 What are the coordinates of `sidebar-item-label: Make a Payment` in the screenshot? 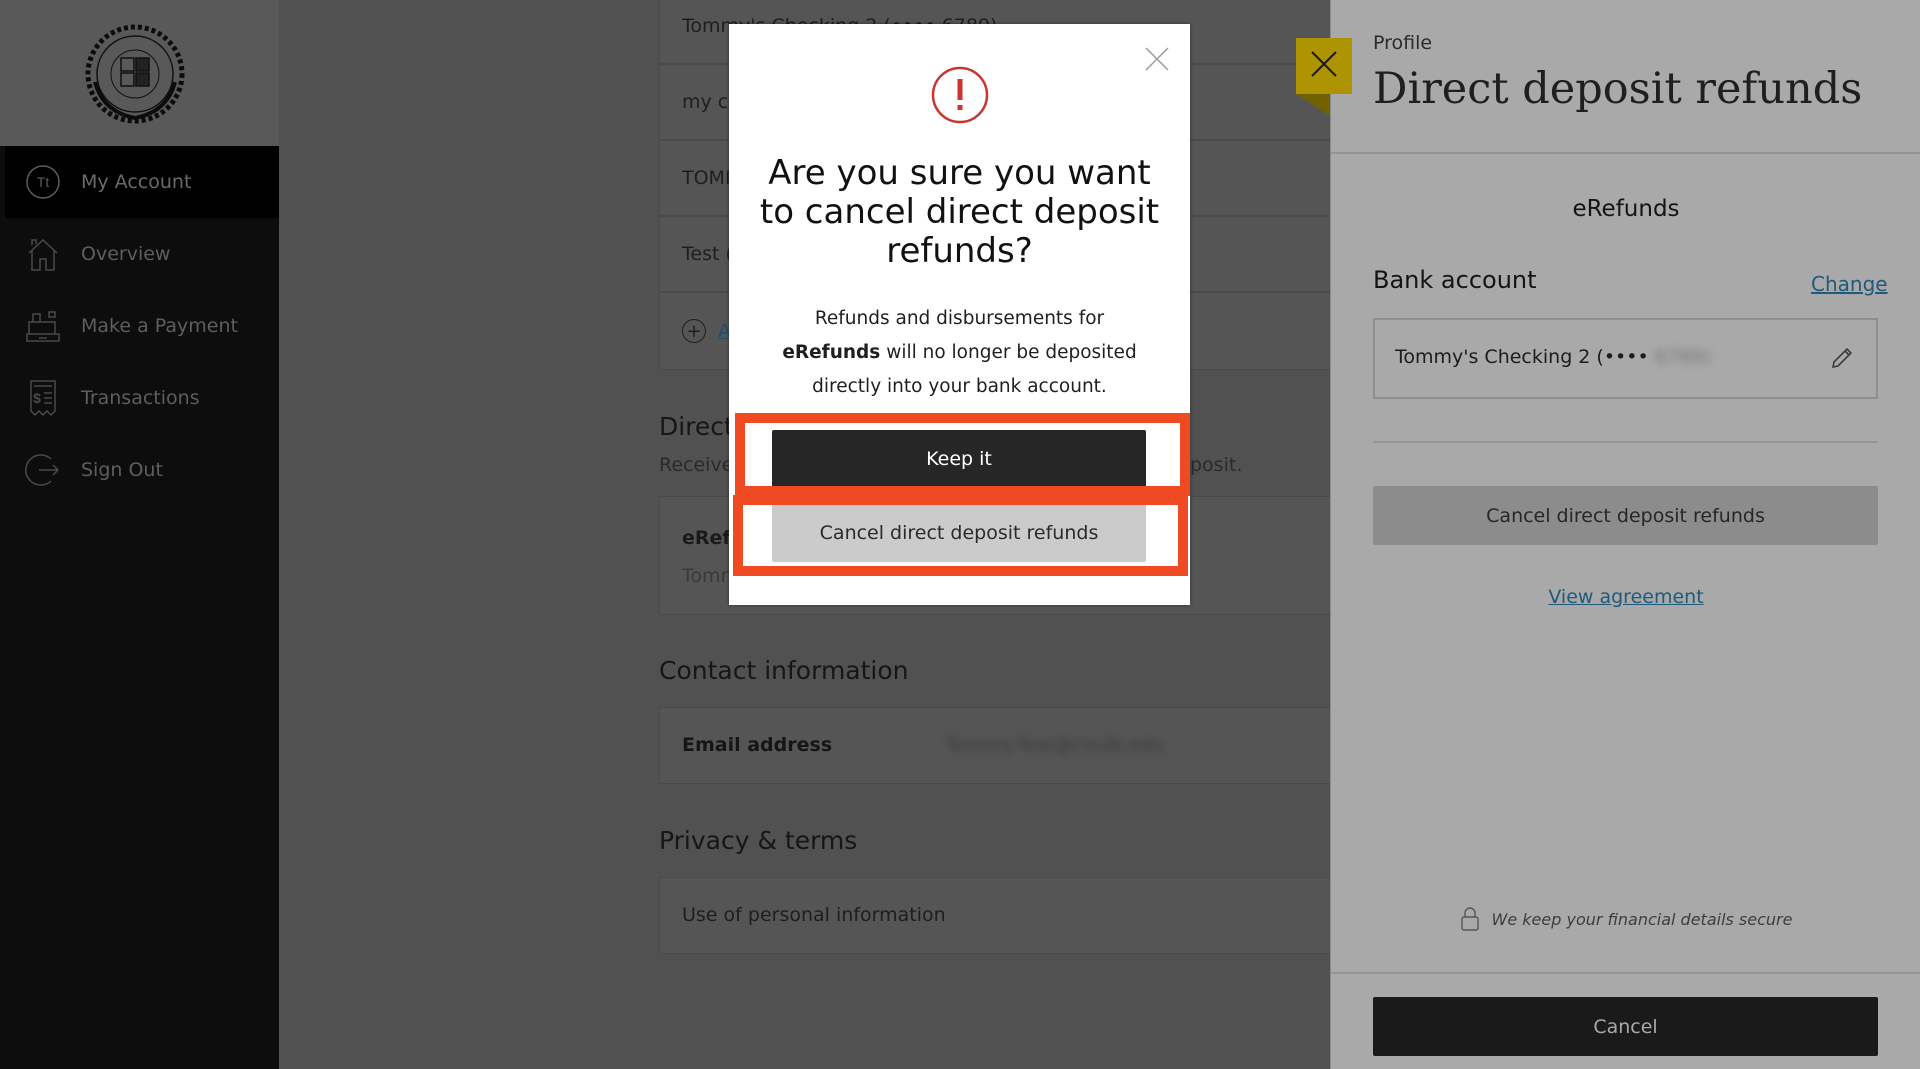 It's located at (159, 326).